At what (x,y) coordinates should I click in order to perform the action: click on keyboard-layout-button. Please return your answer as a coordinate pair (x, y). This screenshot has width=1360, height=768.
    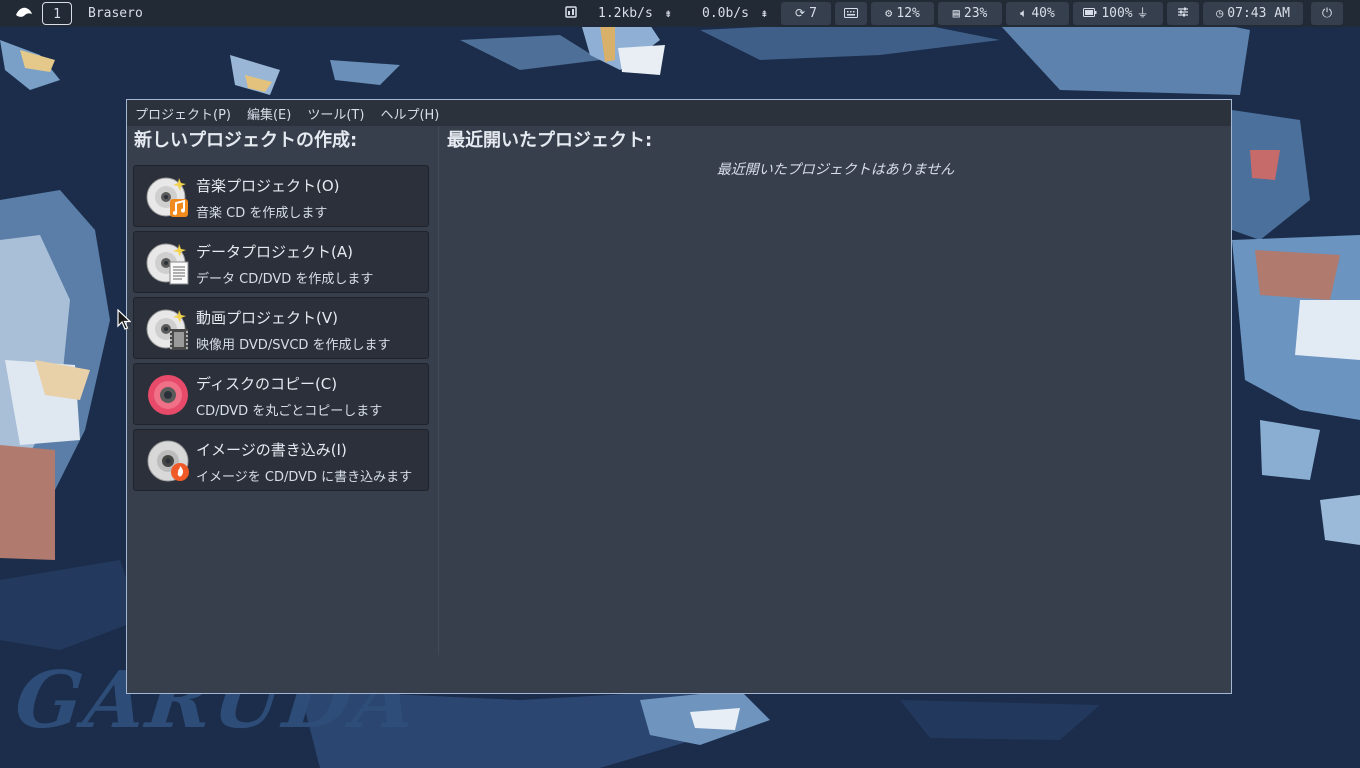
    Looking at the image, I should click on (851, 13).